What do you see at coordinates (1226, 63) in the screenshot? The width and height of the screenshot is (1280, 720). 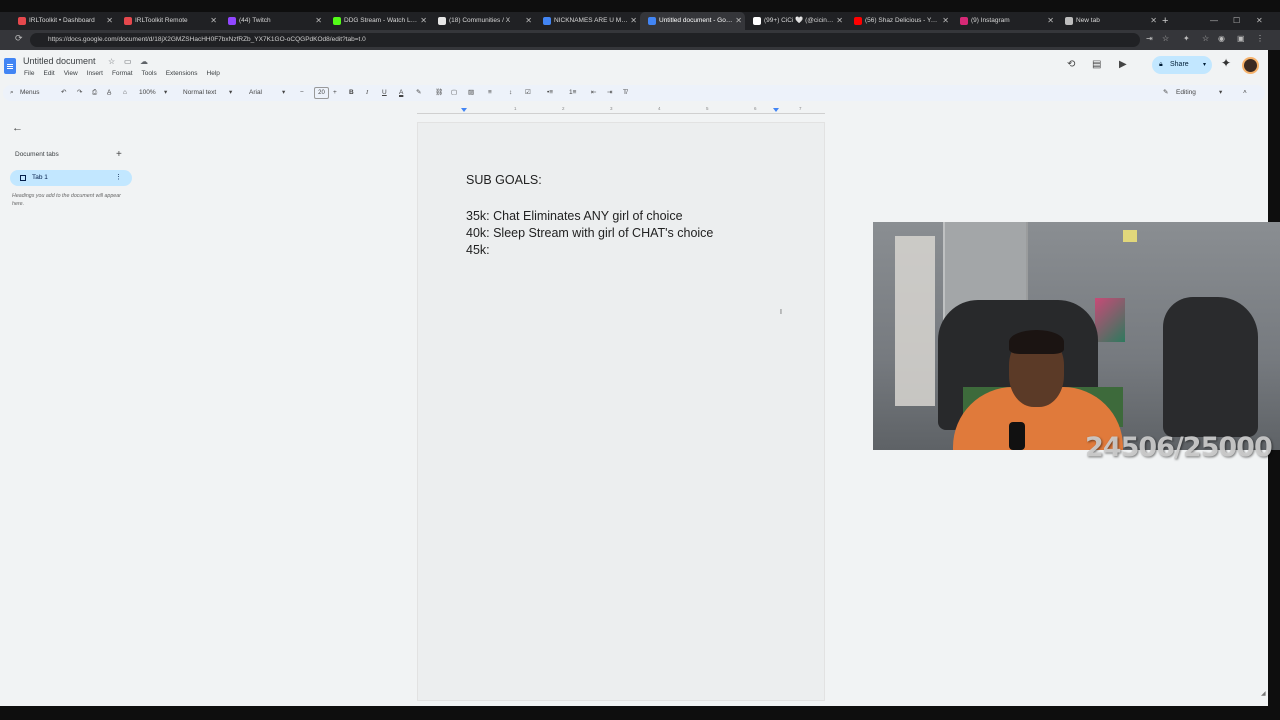 I see `gemini-icon: ✦` at bounding box center [1226, 63].